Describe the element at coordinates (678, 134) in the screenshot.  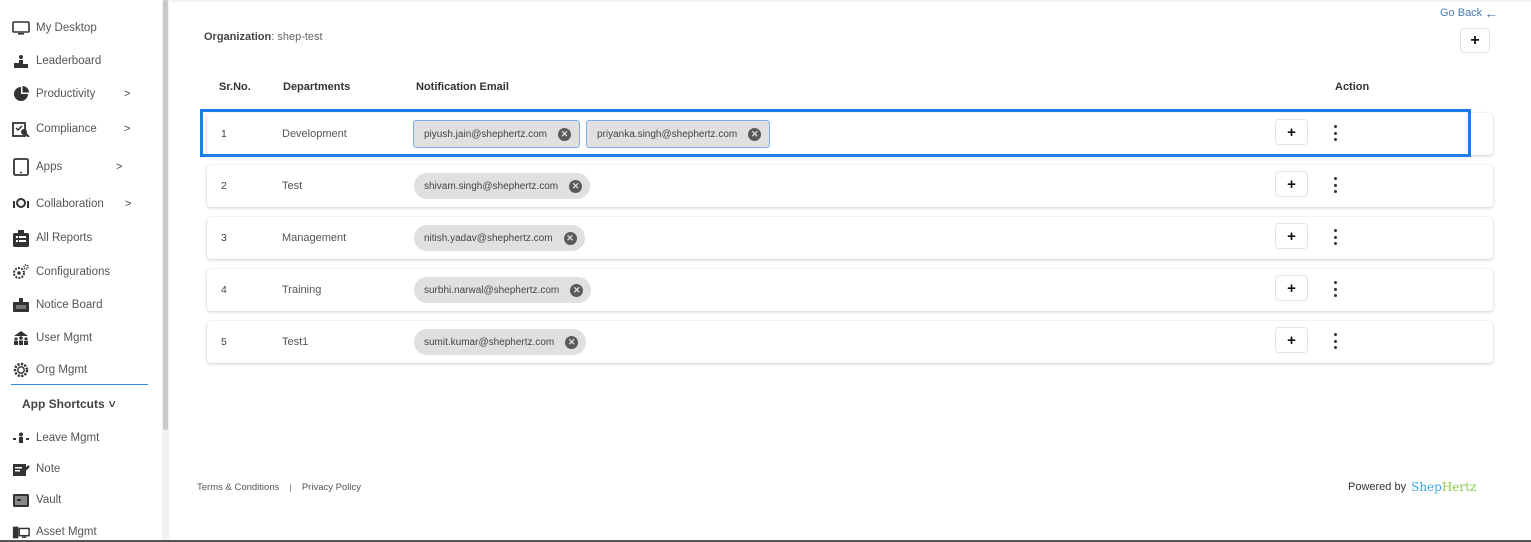
I see `email-chip: priyanka.singh@shephertz.com ✕` at that location.